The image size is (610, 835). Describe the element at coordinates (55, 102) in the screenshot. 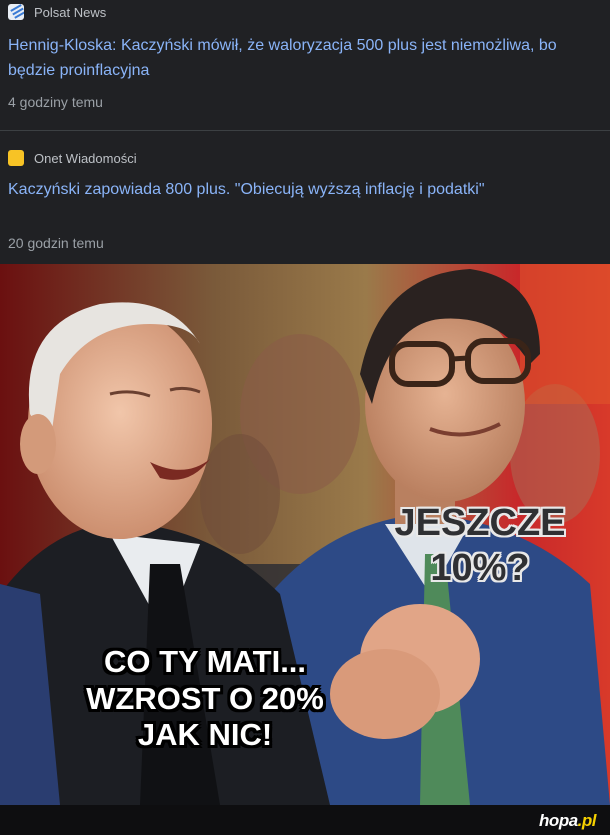

I see `news-time: 4 godziny temu` at that location.